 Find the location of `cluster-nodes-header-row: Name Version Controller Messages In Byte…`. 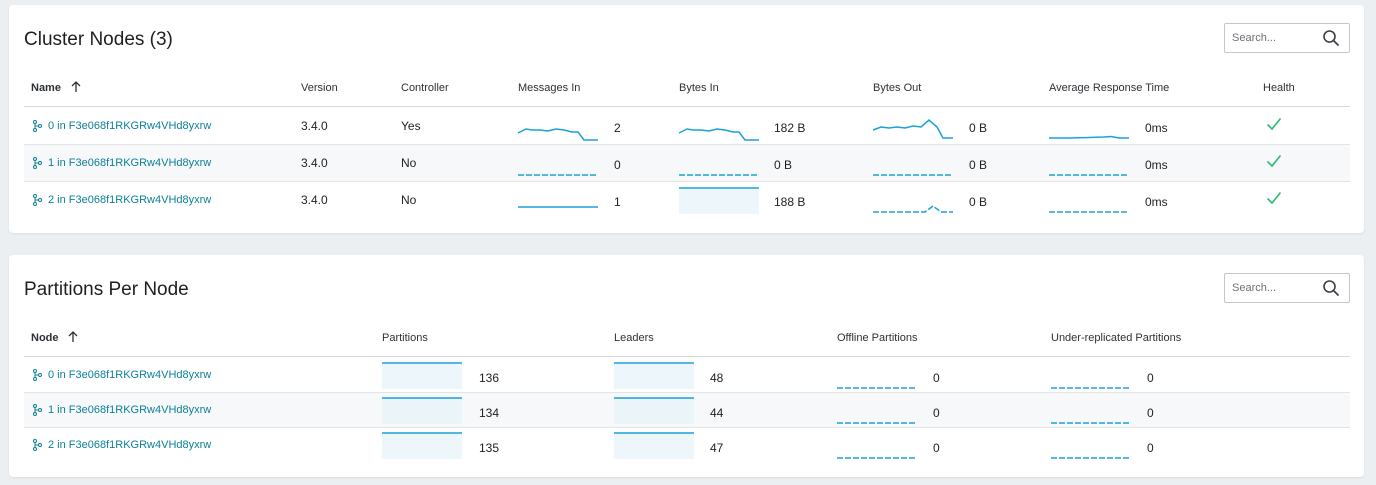

cluster-nodes-header-row: Name Version Controller Messages In Byte… is located at coordinates (687, 89).